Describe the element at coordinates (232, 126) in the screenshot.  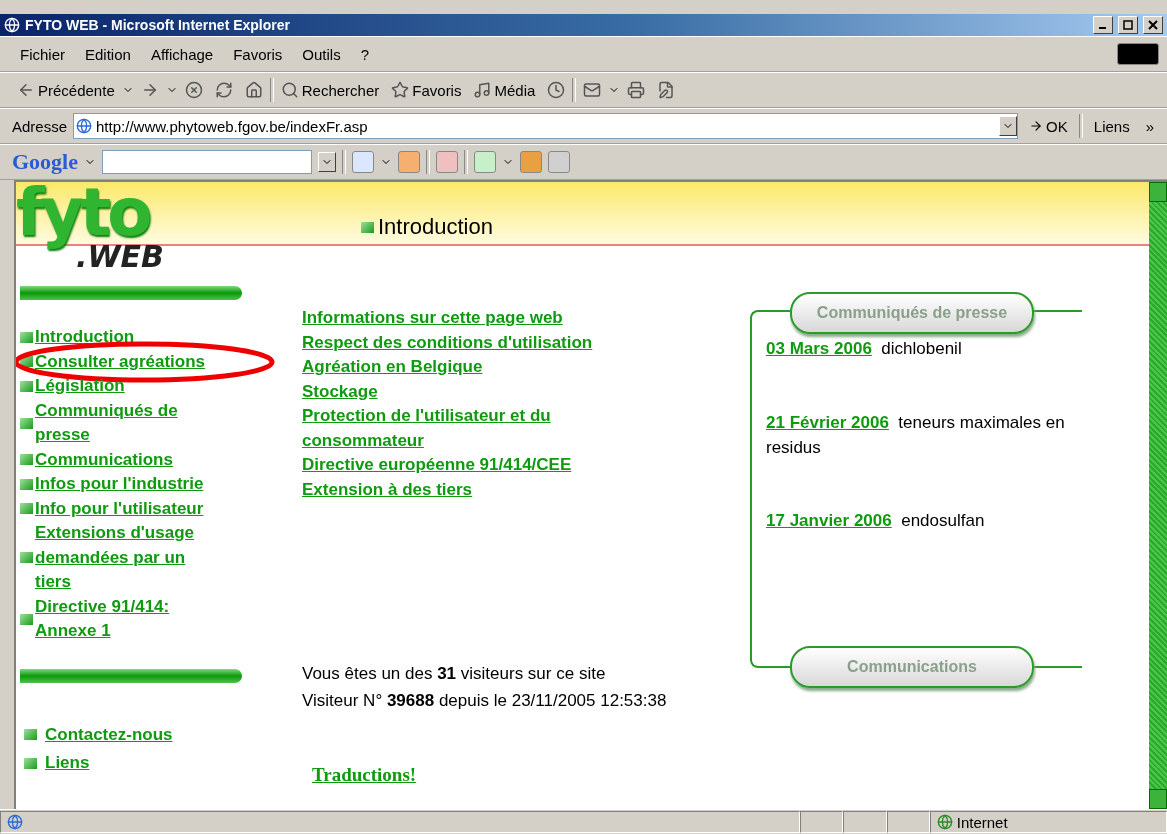
I see `url-text: http://www.phytoweb.fgov.be/indexFr.asp` at that location.